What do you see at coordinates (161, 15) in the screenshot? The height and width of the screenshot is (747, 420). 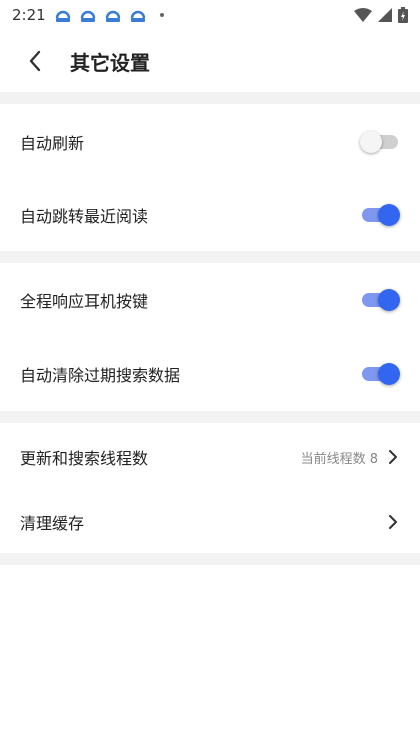 I see `more-notifications-dot` at bounding box center [161, 15].